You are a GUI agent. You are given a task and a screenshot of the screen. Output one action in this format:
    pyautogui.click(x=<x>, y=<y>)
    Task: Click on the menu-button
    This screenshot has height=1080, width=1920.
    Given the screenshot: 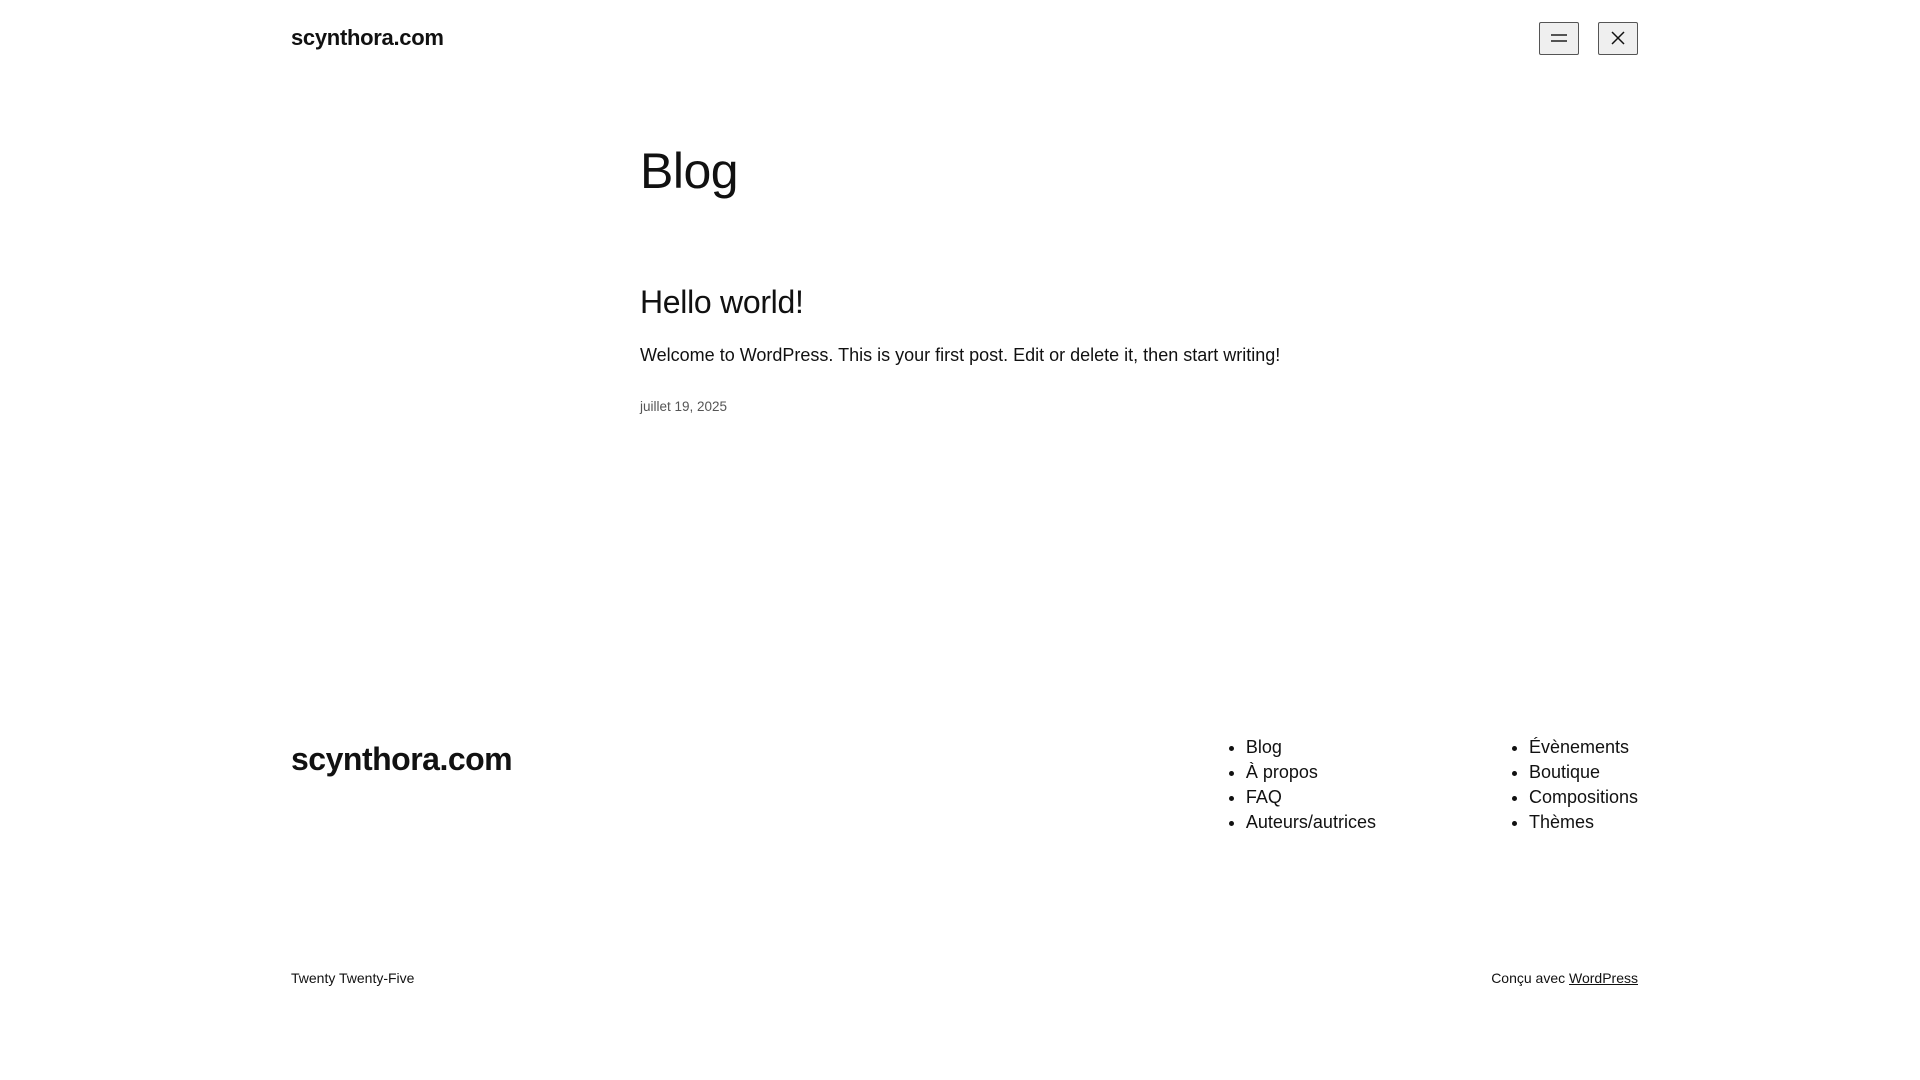 What is the action you would take?
    pyautogui.click(x=1559, y=38)
    